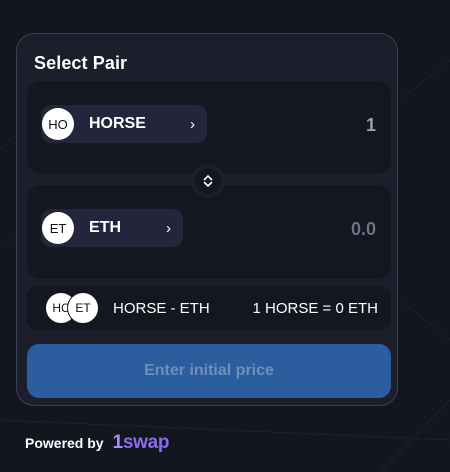  I want to click on to-token-symbol: ETH, so click(105, 227).